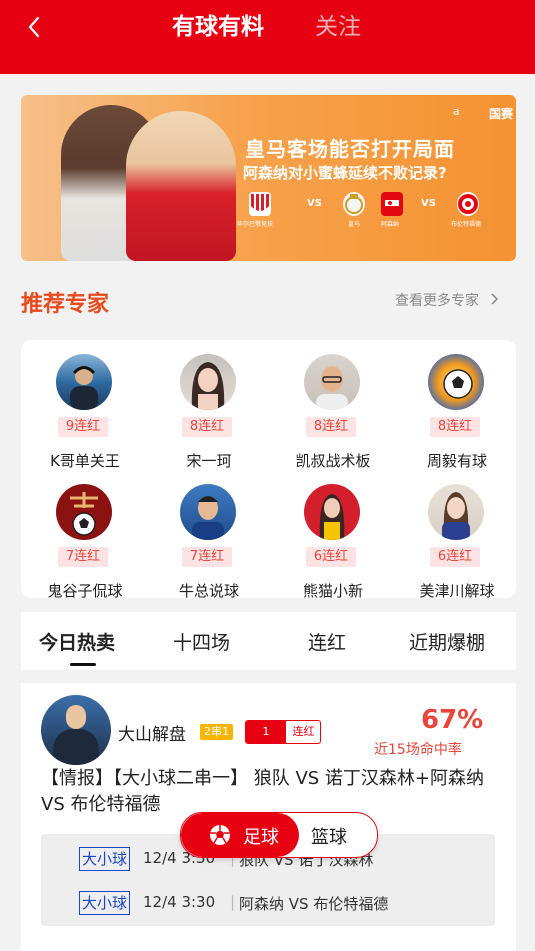  What do you see at coordinates (209, 544) in the screenshot?
I see `expert-card: 7连红 牛总说球` at bounding box center [209, 544].